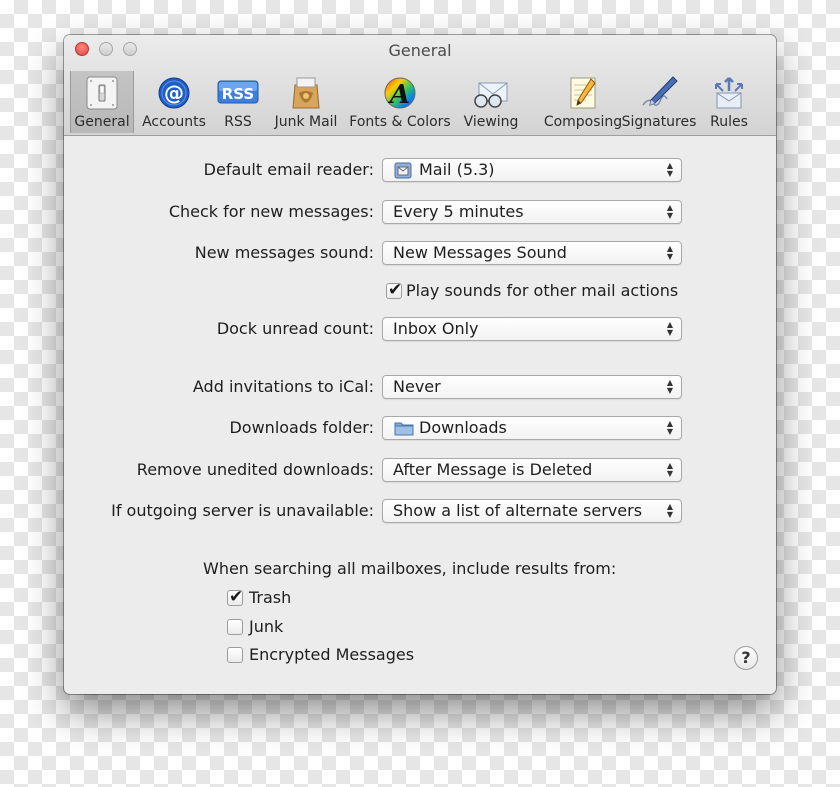  What do you see at coordinates (542, 291) in the screenshot?
I see `play-sounds-label: Play sounds for other mail actions` at bounding box center [542, 291].